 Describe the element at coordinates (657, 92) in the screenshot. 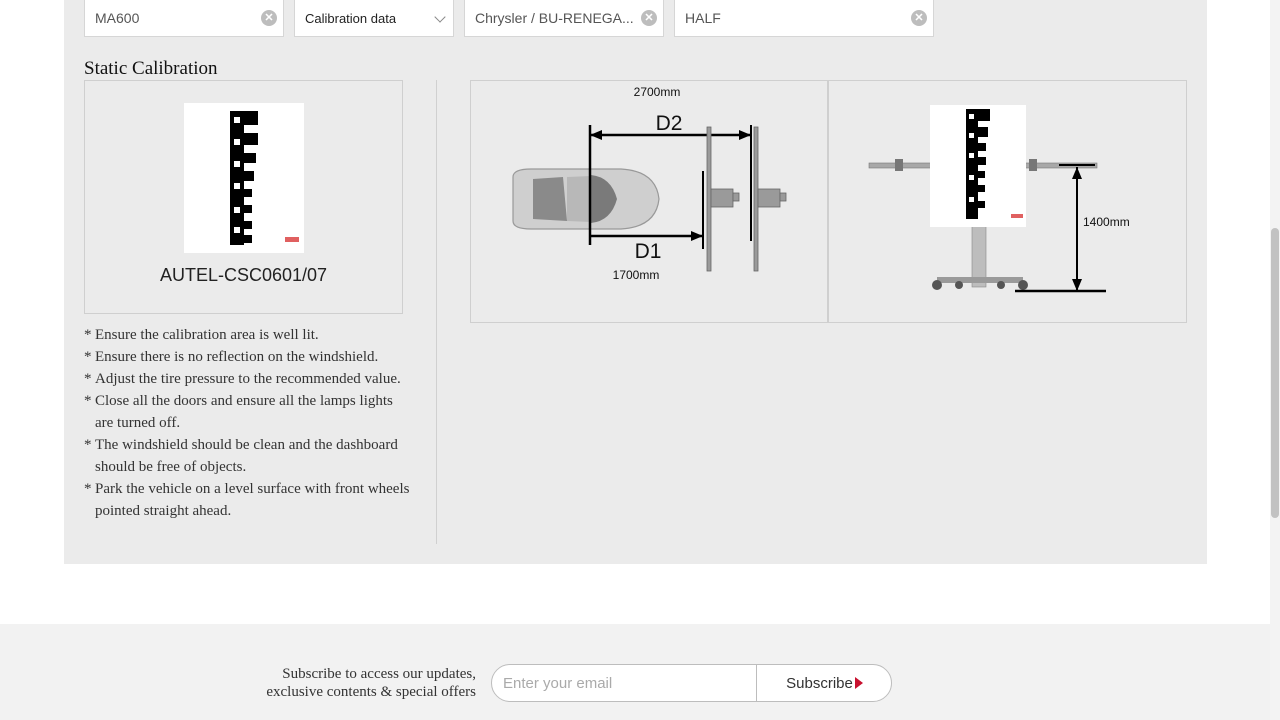

I see `d2-value: 2700mm` at that location.